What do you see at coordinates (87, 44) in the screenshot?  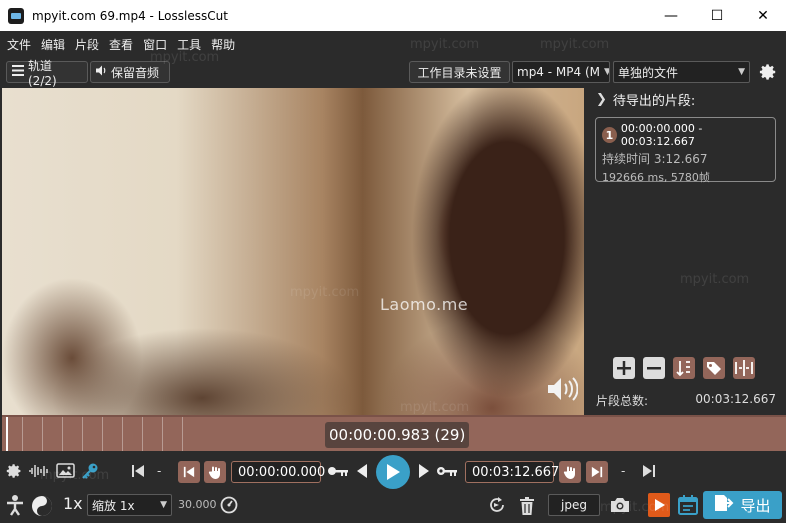 I see `menu-segment: 片段` at bounding box center [87, 44].